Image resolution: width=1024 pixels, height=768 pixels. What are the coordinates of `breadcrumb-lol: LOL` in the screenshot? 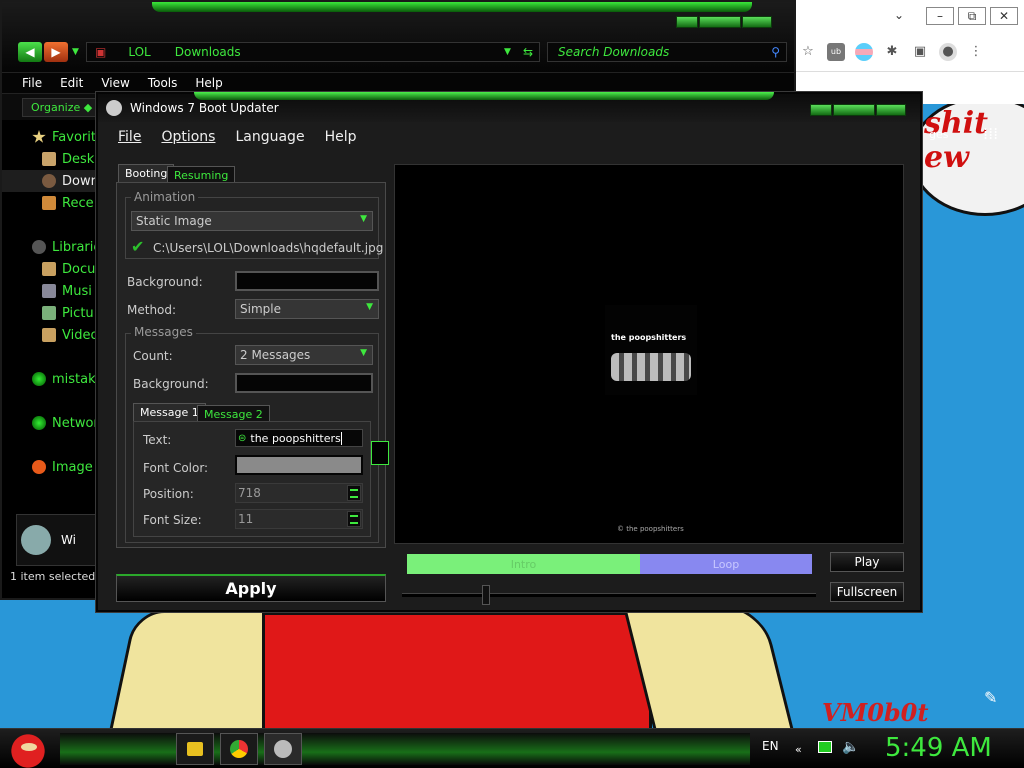 It's located at (139, 52).